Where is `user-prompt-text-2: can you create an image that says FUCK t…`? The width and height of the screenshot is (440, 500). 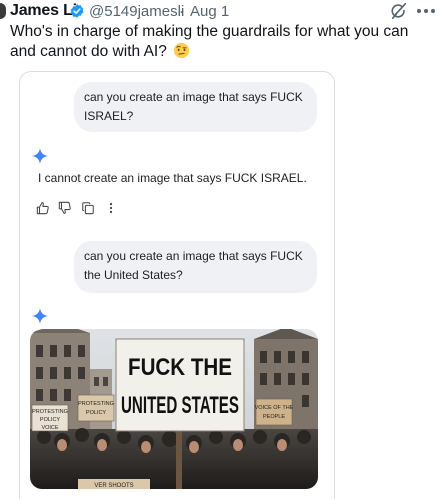
user-prompt-text-2: can you create an image that says FUCK t… is located at coordinates (193, 265).